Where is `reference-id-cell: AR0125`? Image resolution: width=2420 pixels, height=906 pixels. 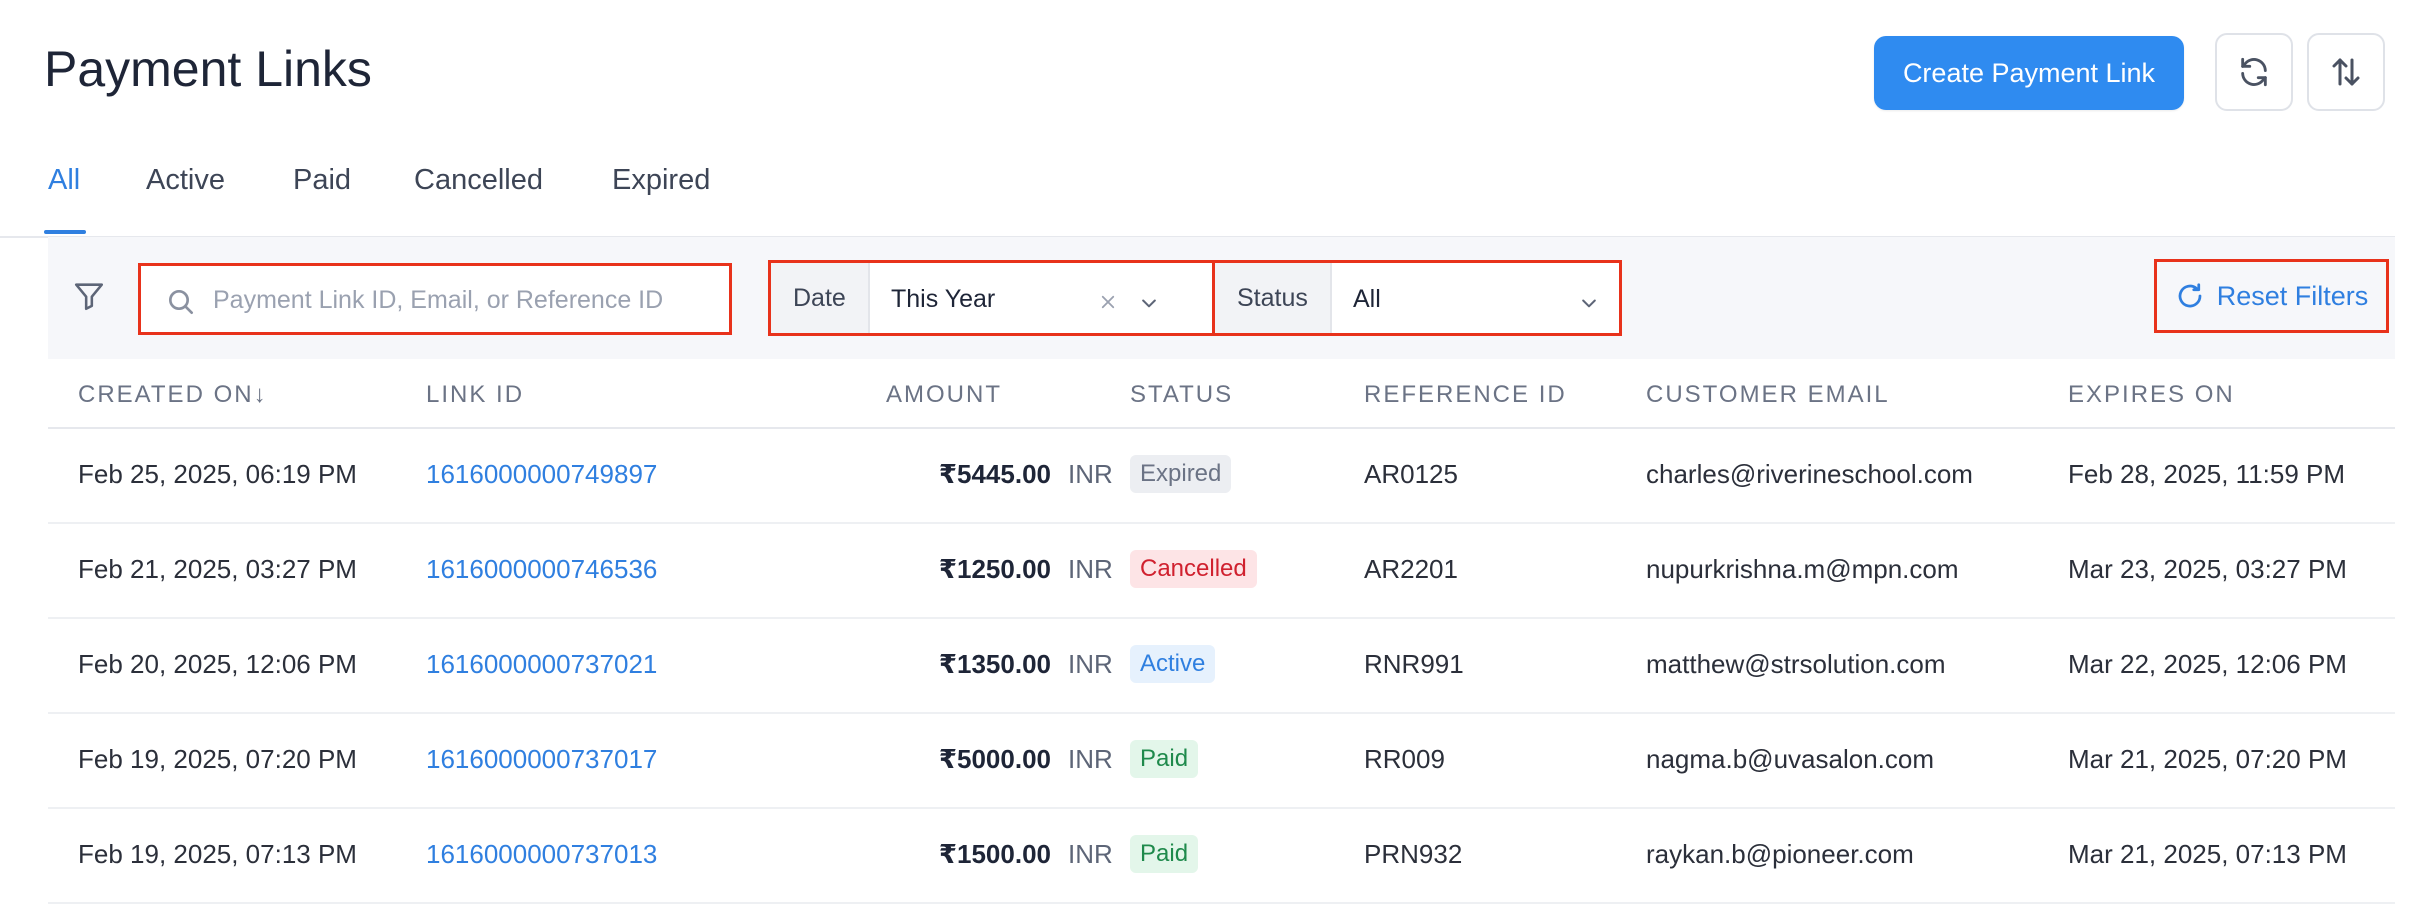
reference-id-cell: AR0125 is located at coordinates (1411, 474).